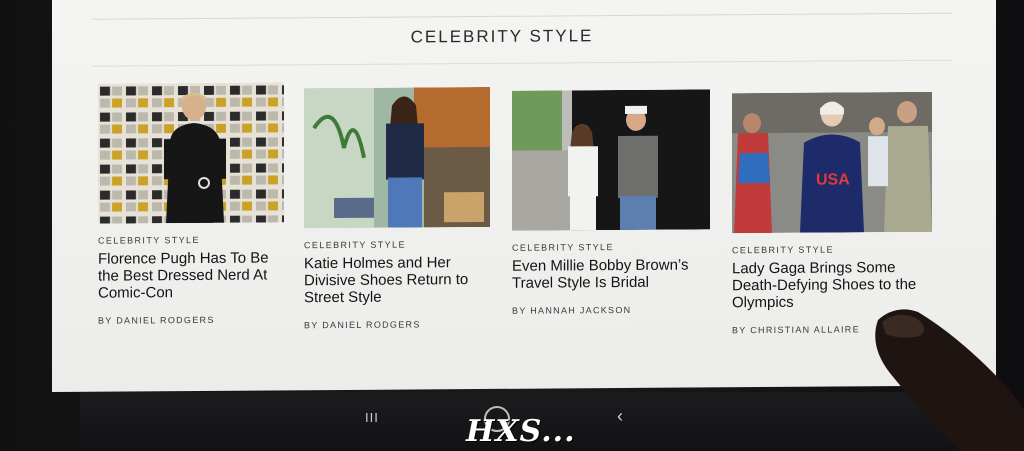 The image size is (1024, 451). I want to click on recent-apps-icon: III, so click(372, 417).